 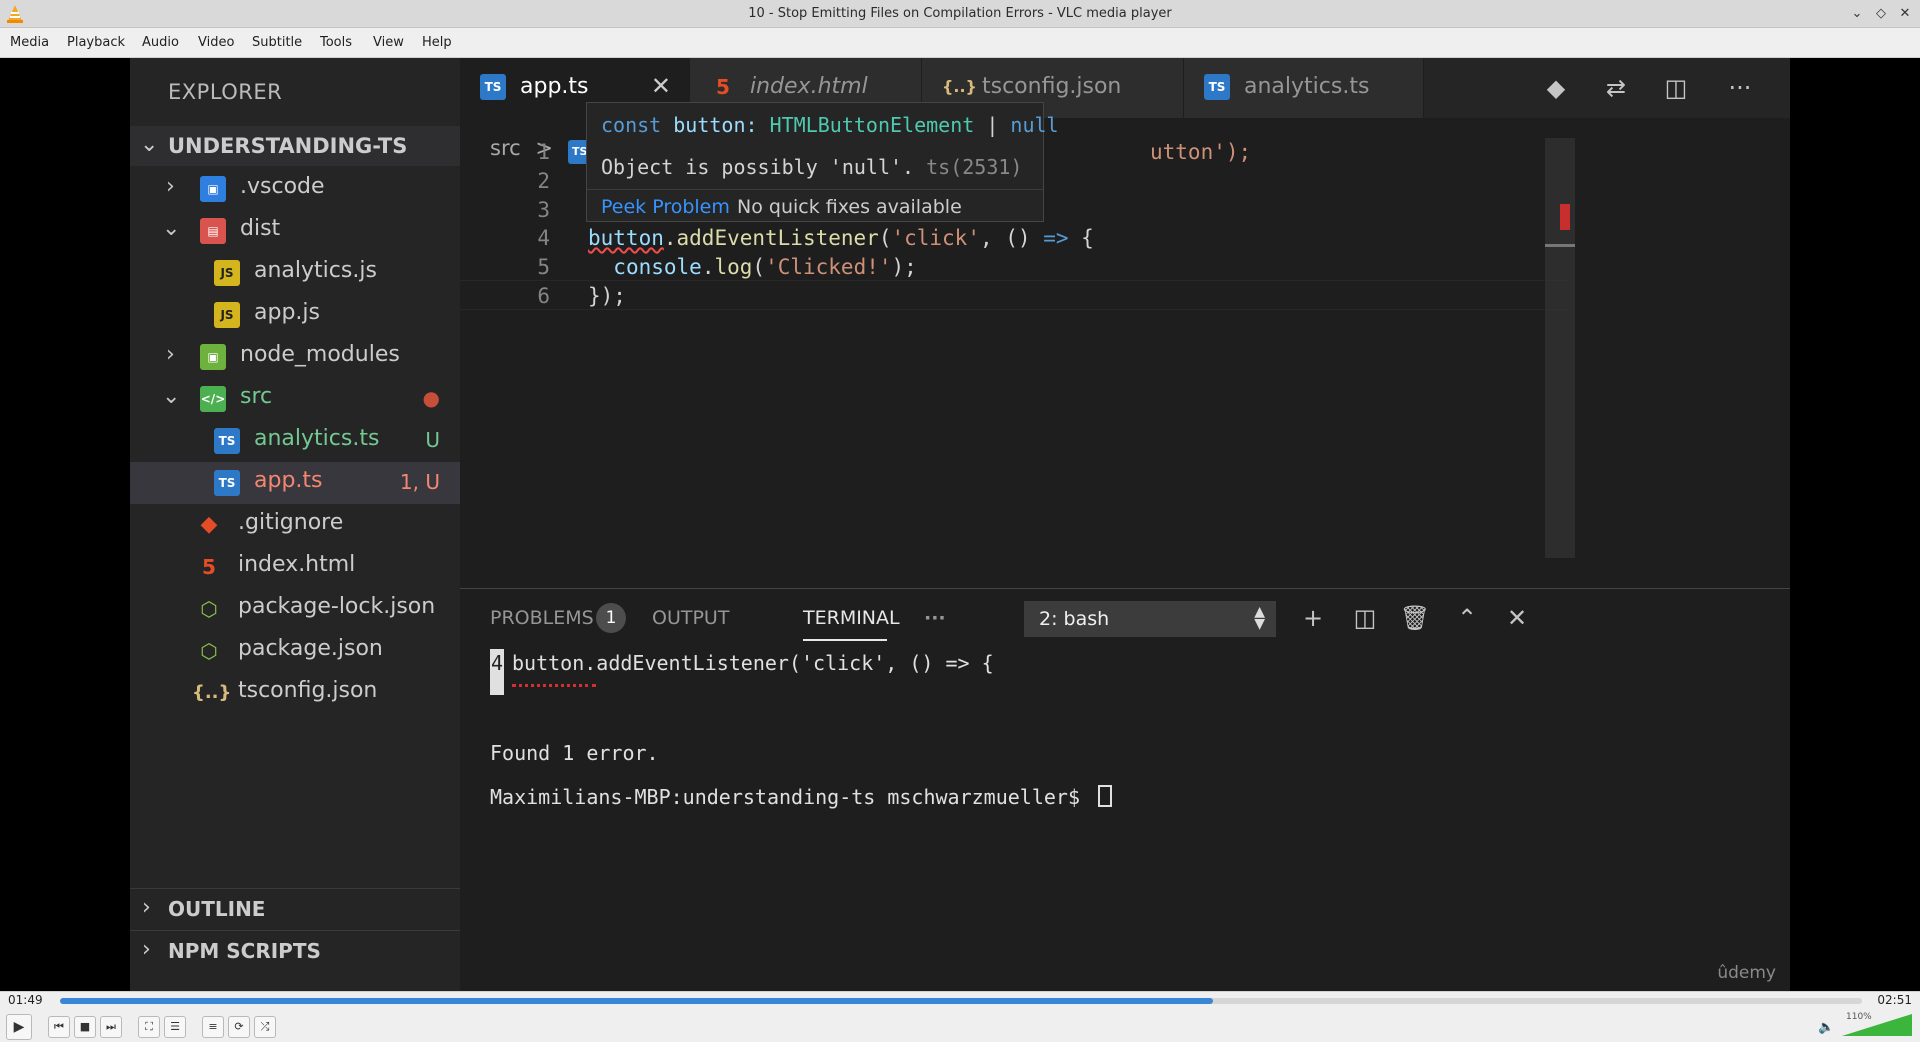 I want to click on html-icon: 5, so click(x=209, y=567).